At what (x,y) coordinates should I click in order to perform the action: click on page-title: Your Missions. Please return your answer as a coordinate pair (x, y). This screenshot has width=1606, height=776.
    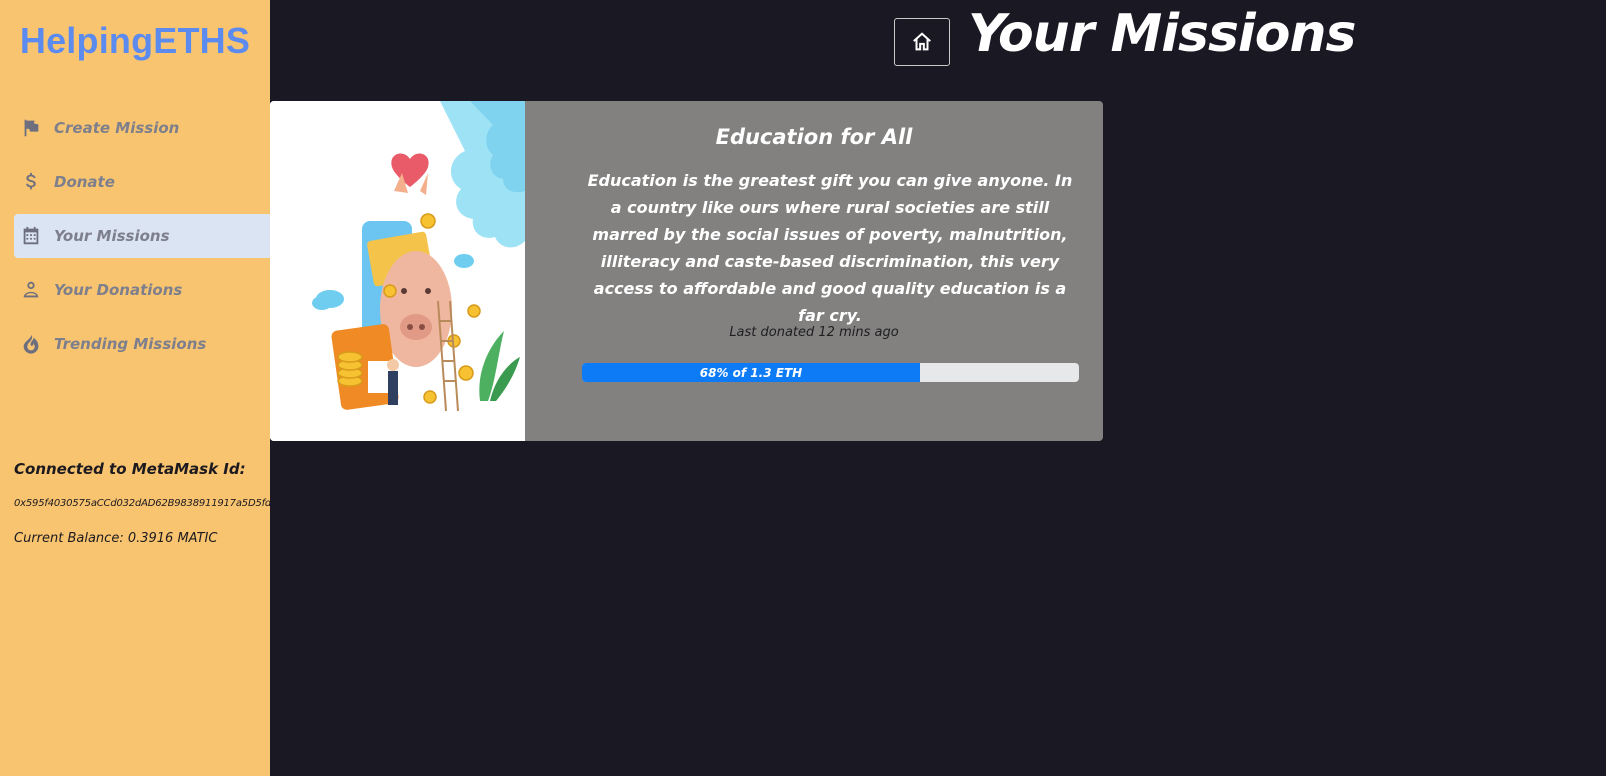
    Looking at the image, I should click on (1162, 34).